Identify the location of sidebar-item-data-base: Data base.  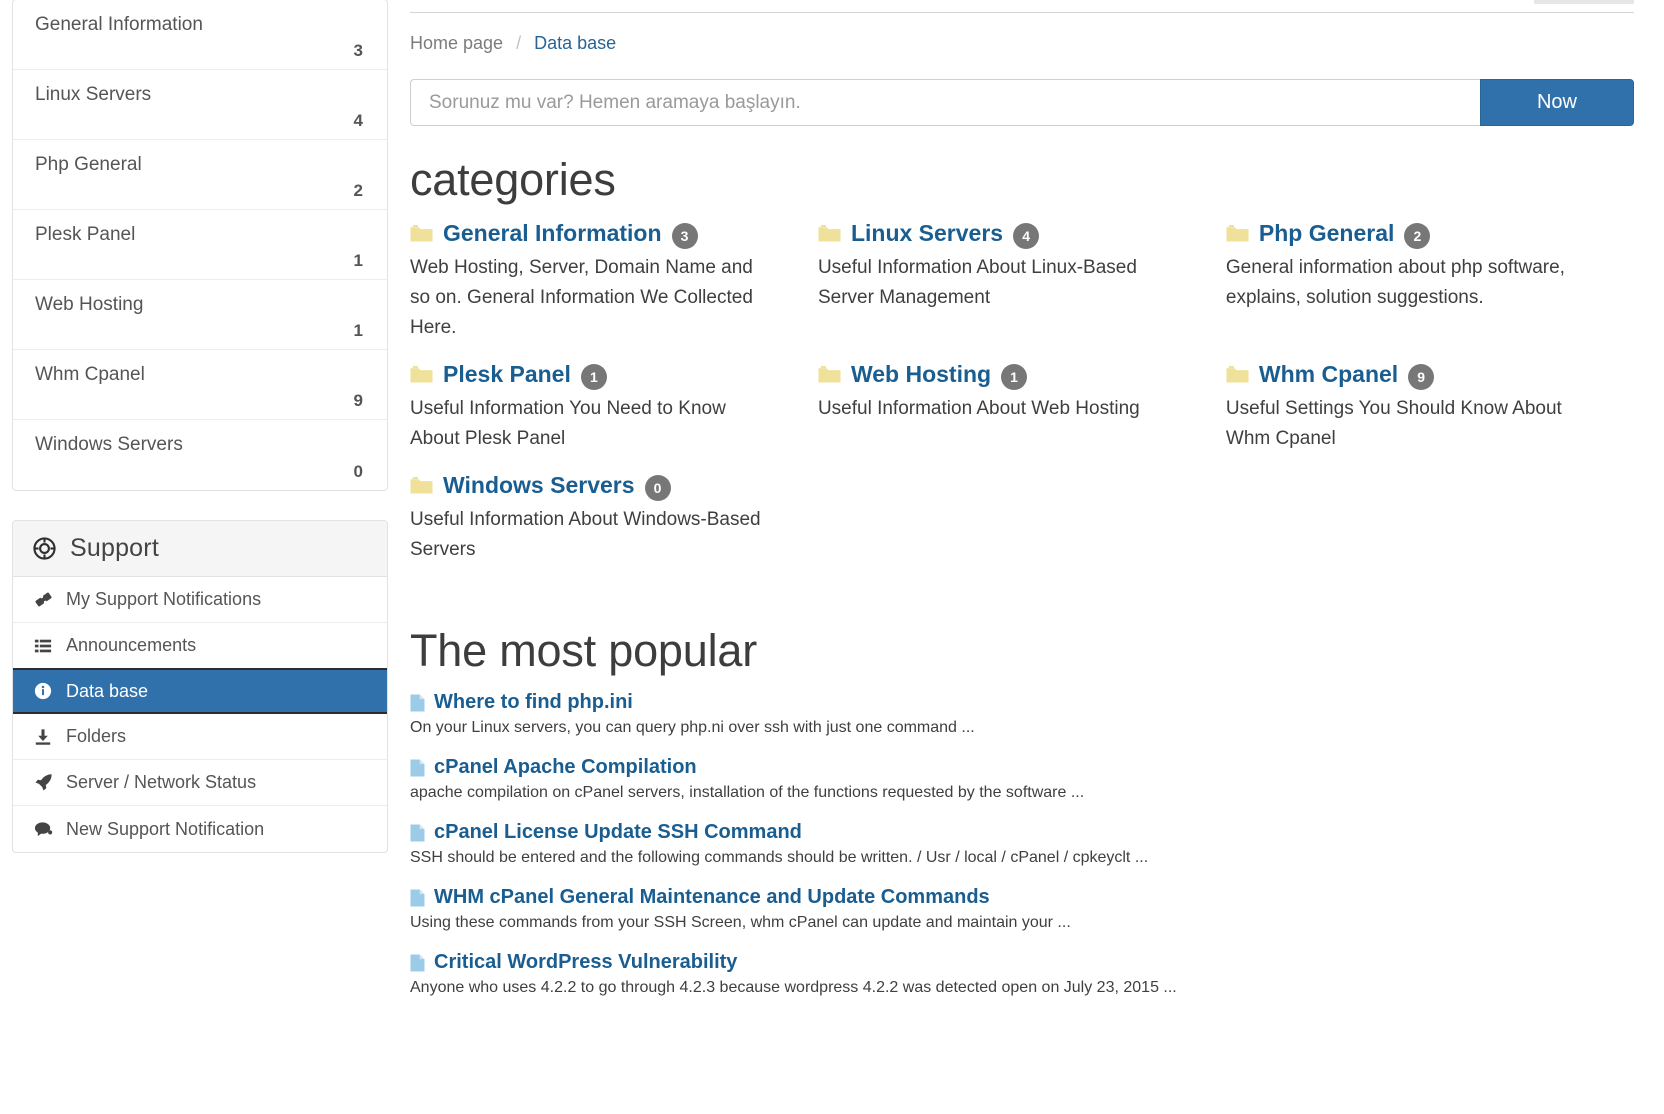
(200, 691).